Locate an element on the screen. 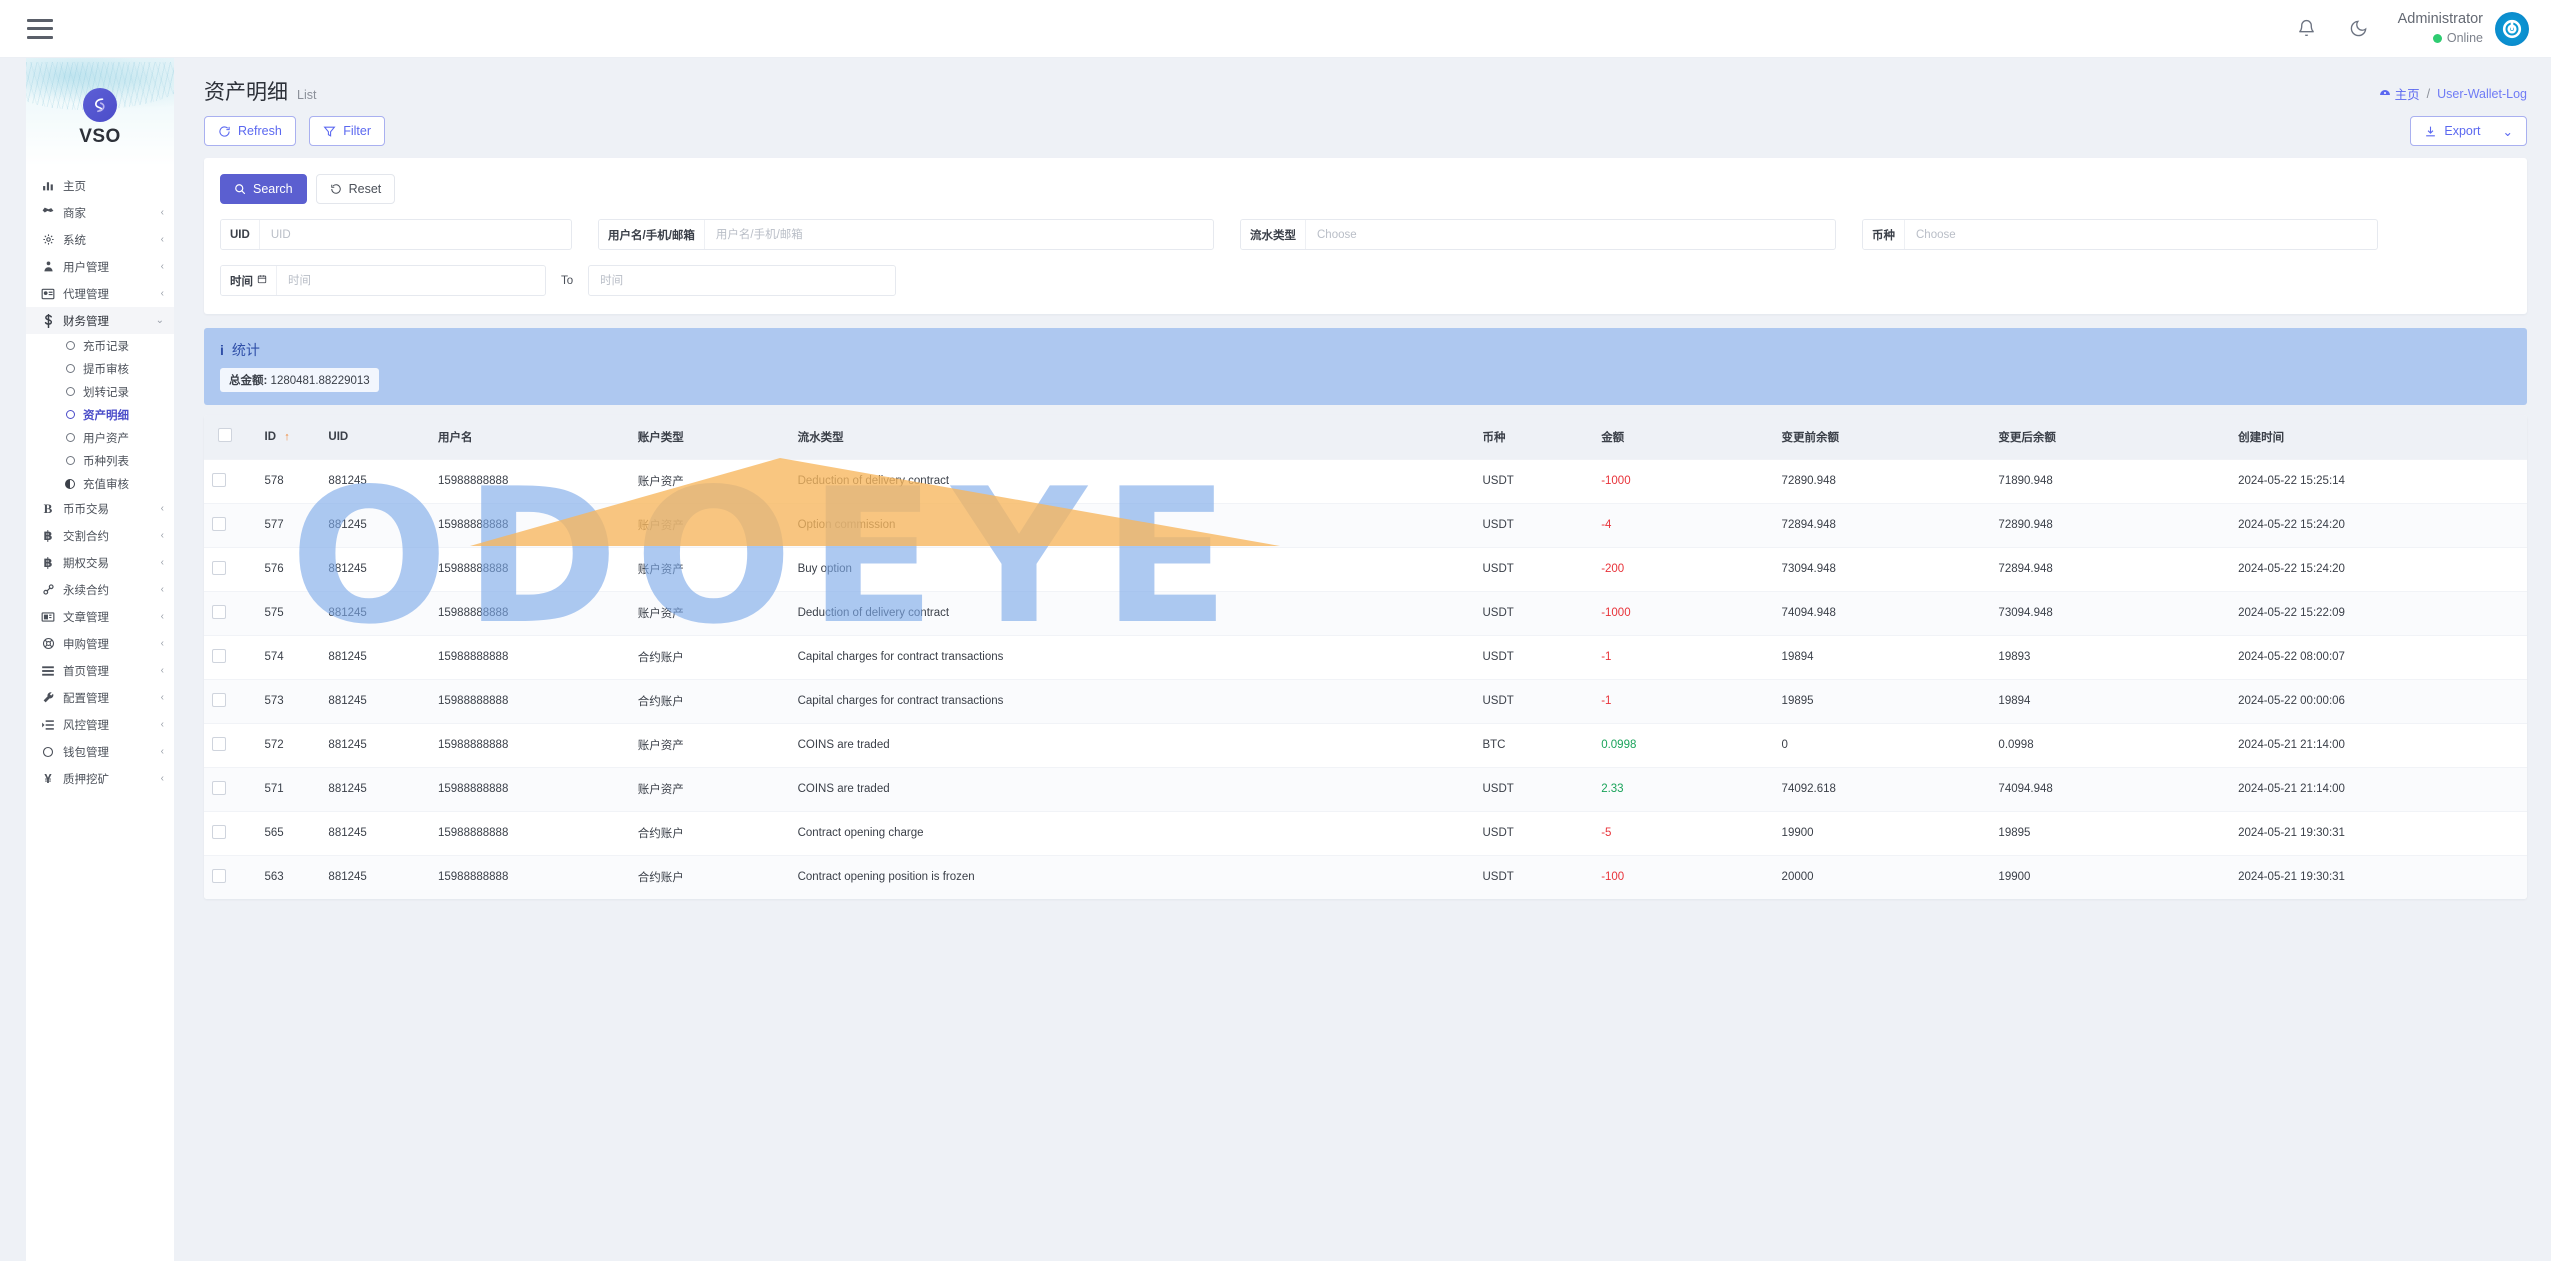 The width and height of the screenshot is (2551, 1261). time-to-input is located at coordinates (742, 280).